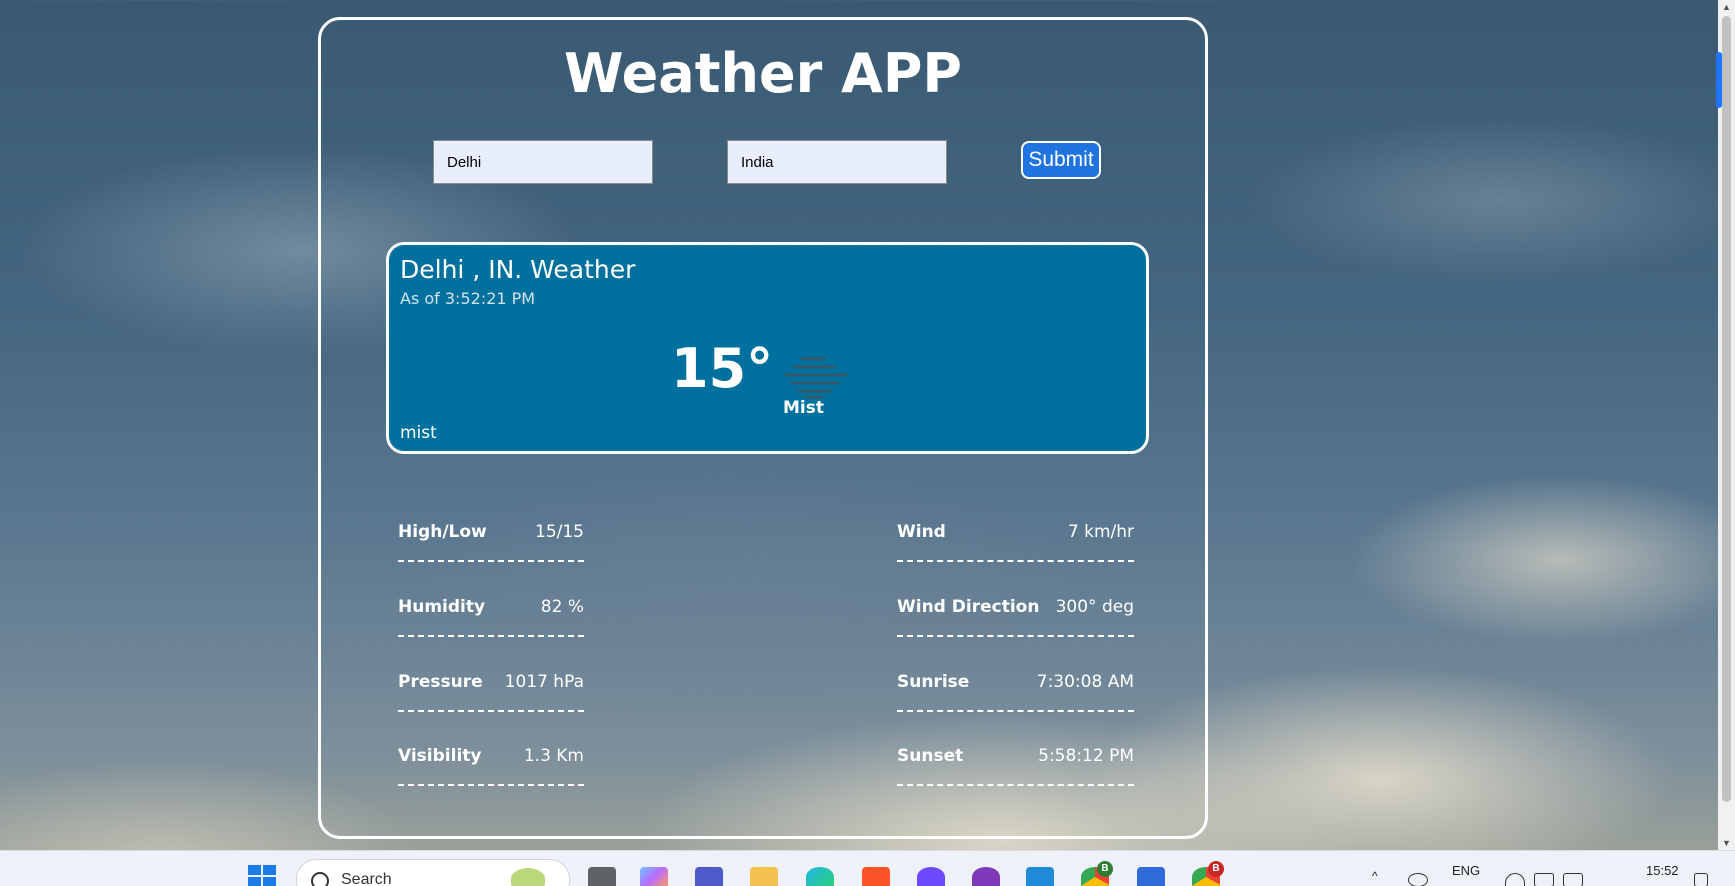  I want to click on file-explorer-icon, so click(764, 876).